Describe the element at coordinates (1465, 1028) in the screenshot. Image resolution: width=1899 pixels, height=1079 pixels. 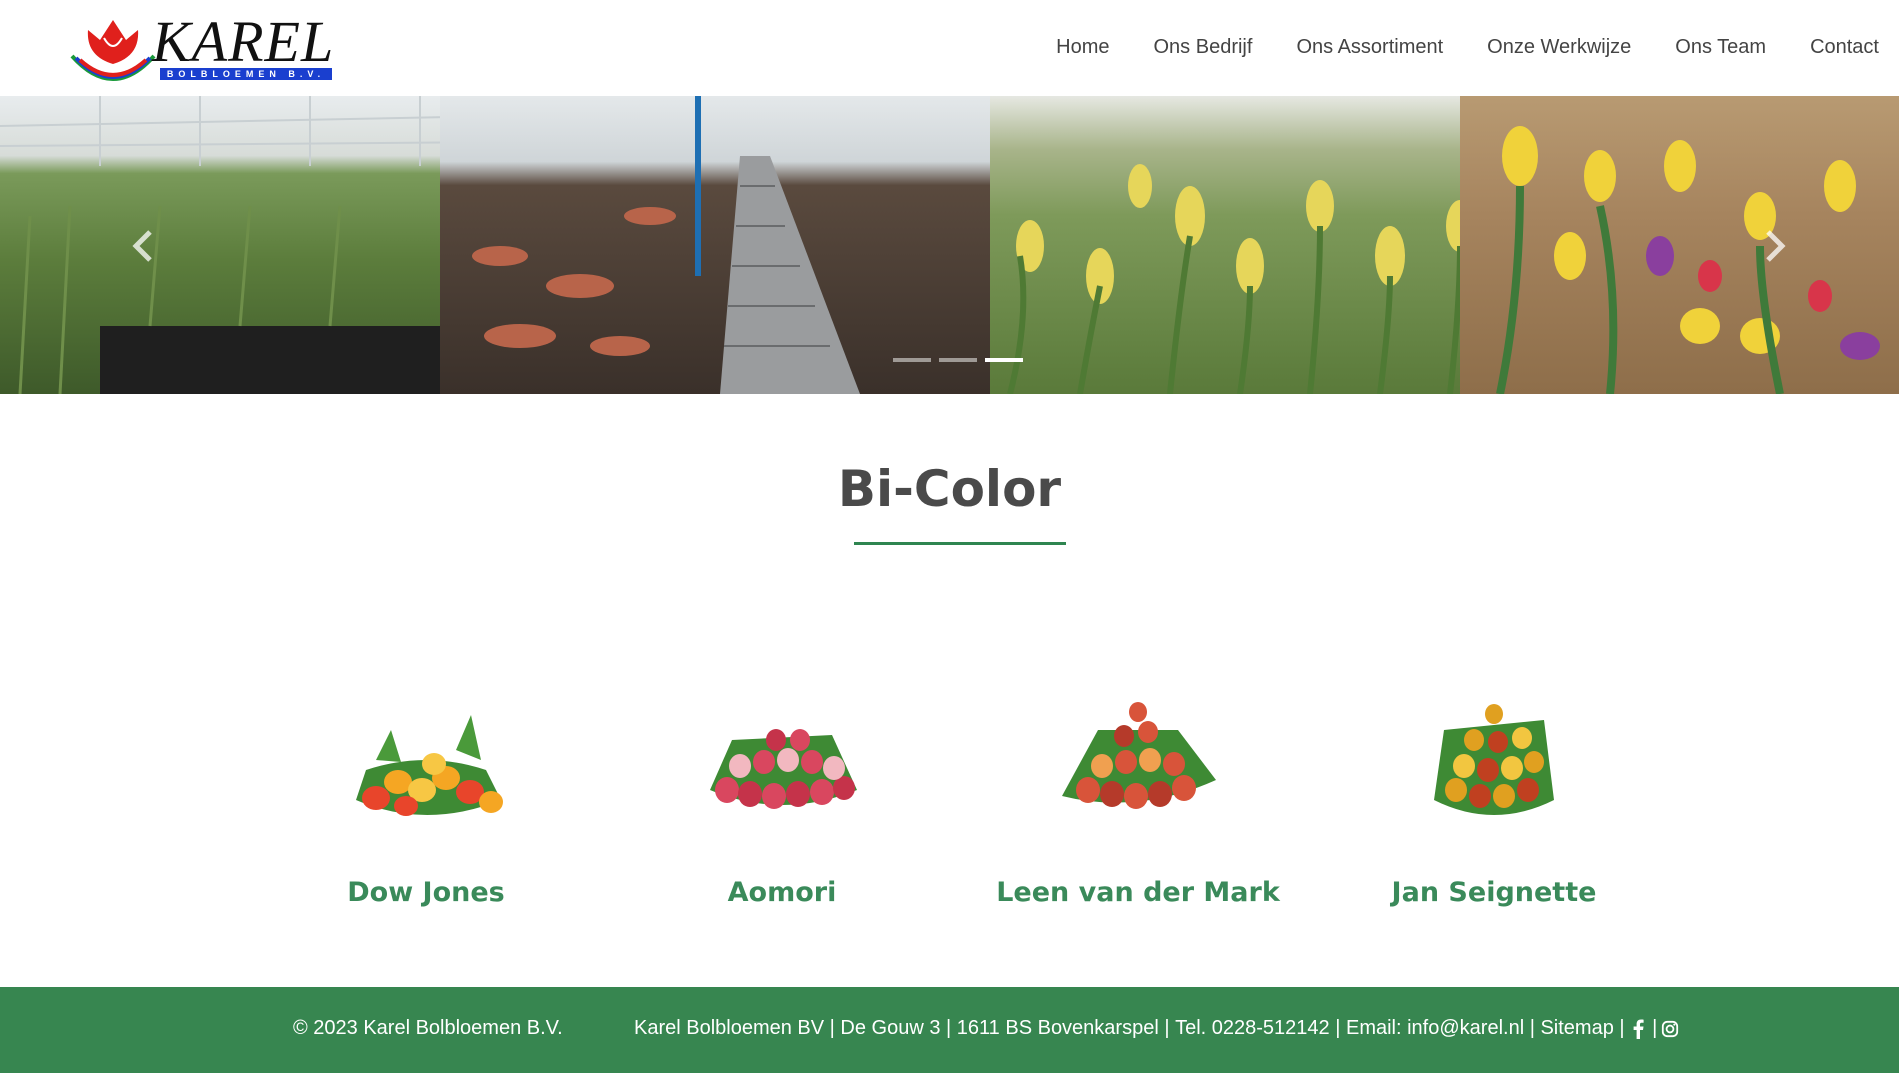
I see `footer-email-link: info@karel.nl` at that location.